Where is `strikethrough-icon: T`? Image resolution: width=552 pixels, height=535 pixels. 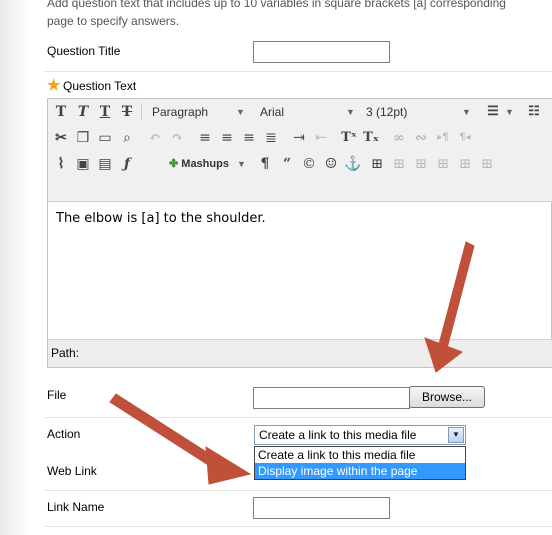
strikethrough-icon: T is located at coordinates (127, 112).